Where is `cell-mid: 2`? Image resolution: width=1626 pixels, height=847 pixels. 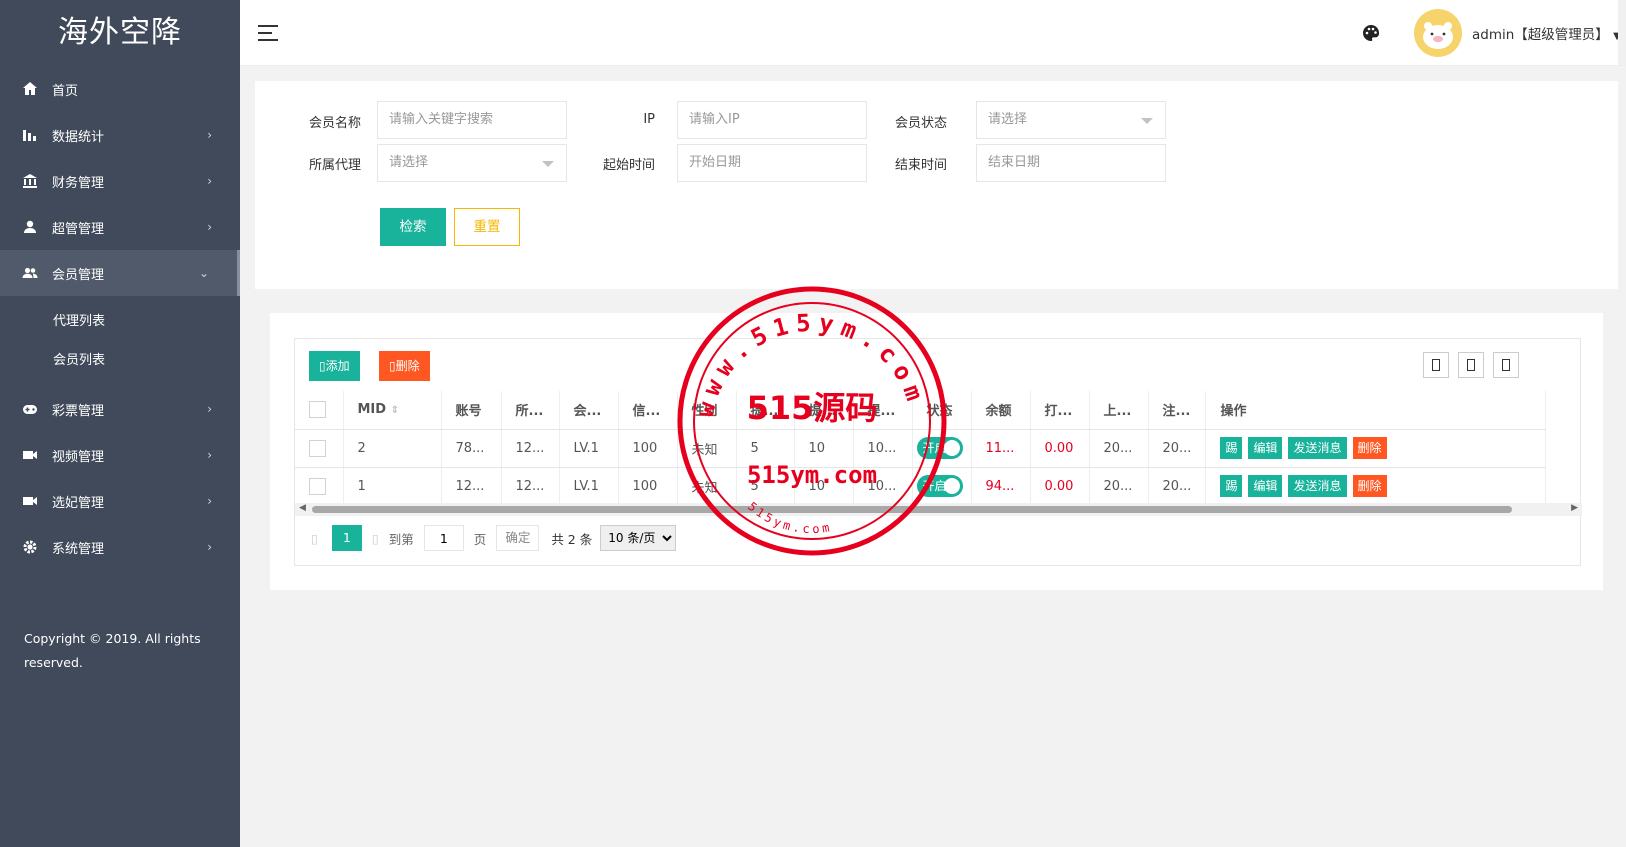
cell-mid: 2 is located at coordinates (392, 448).